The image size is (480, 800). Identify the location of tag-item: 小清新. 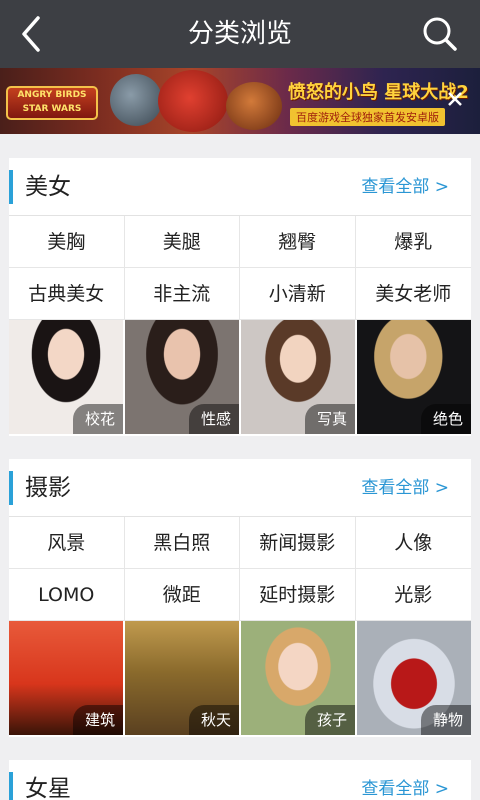
(298, 294).